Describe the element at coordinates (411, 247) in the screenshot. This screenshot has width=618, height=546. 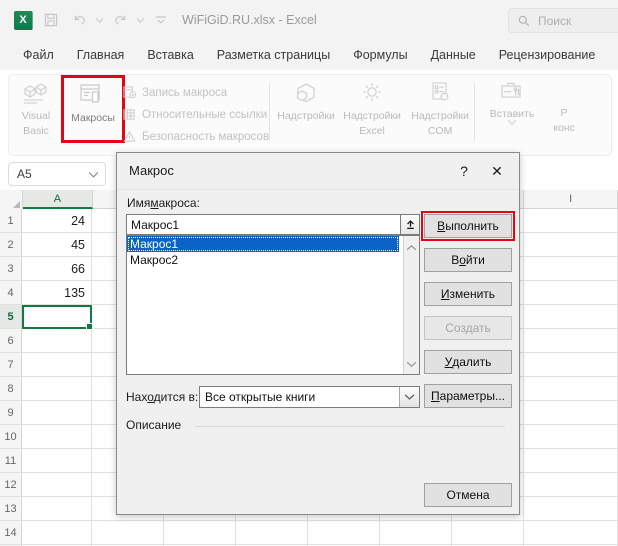
I see `scroll-up-icon` at that location.